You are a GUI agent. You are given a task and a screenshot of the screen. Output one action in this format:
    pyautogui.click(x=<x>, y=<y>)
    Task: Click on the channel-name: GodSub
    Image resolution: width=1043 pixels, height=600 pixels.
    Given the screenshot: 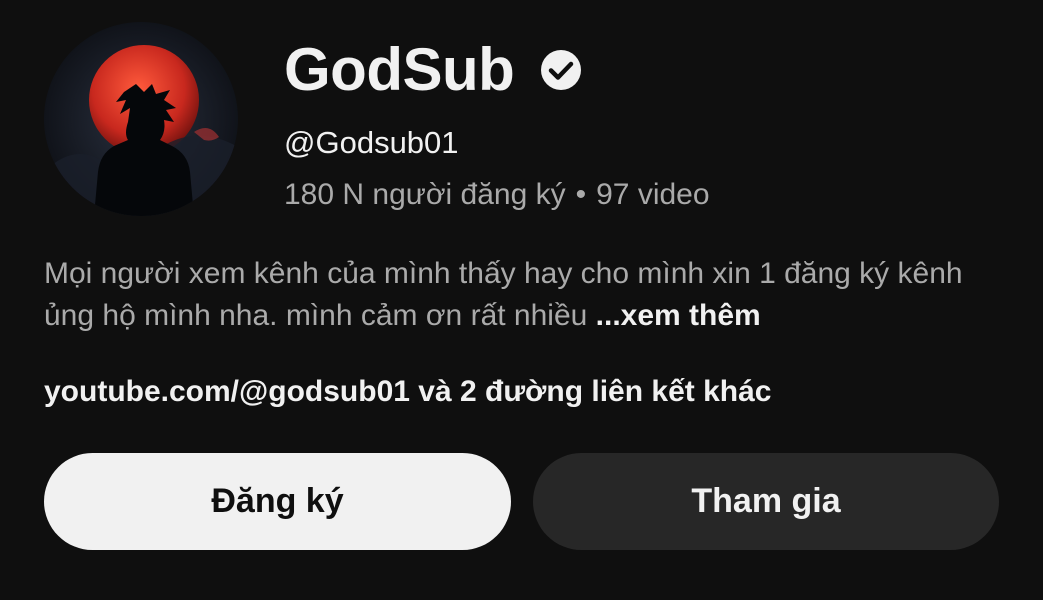 What is the action you would take?
    pyautogui.click(x=399, y=69)
    